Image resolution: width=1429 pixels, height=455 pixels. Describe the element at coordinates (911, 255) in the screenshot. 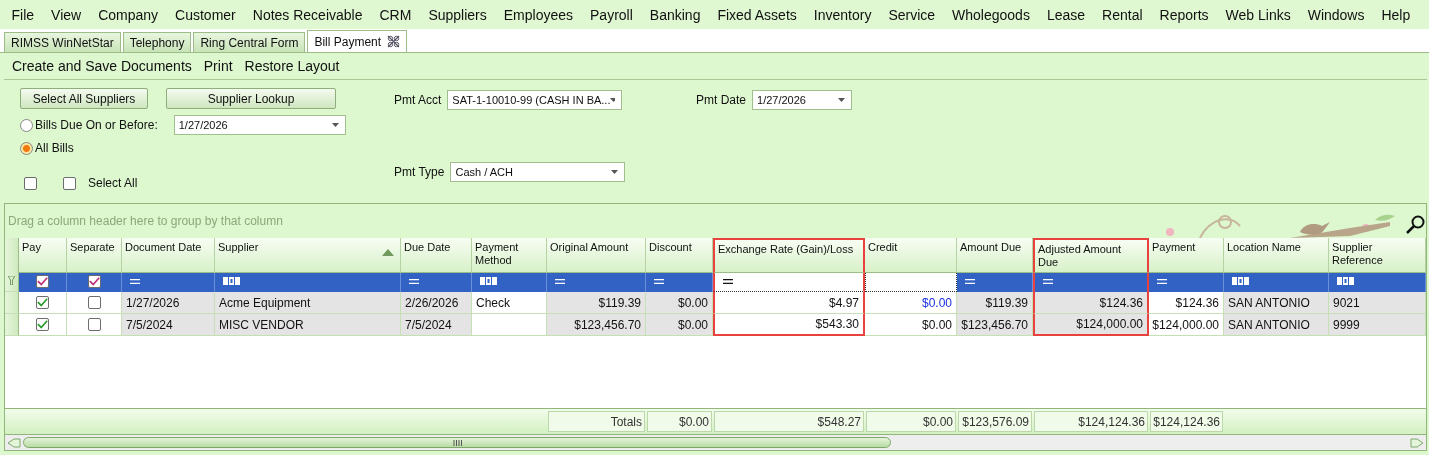

I see `column-header: Credit` at that location.